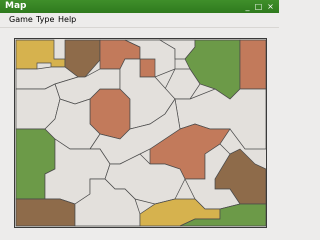 This screenshot has height=240, width=320. I want to click on minimize-button: _, so click(247, 6).